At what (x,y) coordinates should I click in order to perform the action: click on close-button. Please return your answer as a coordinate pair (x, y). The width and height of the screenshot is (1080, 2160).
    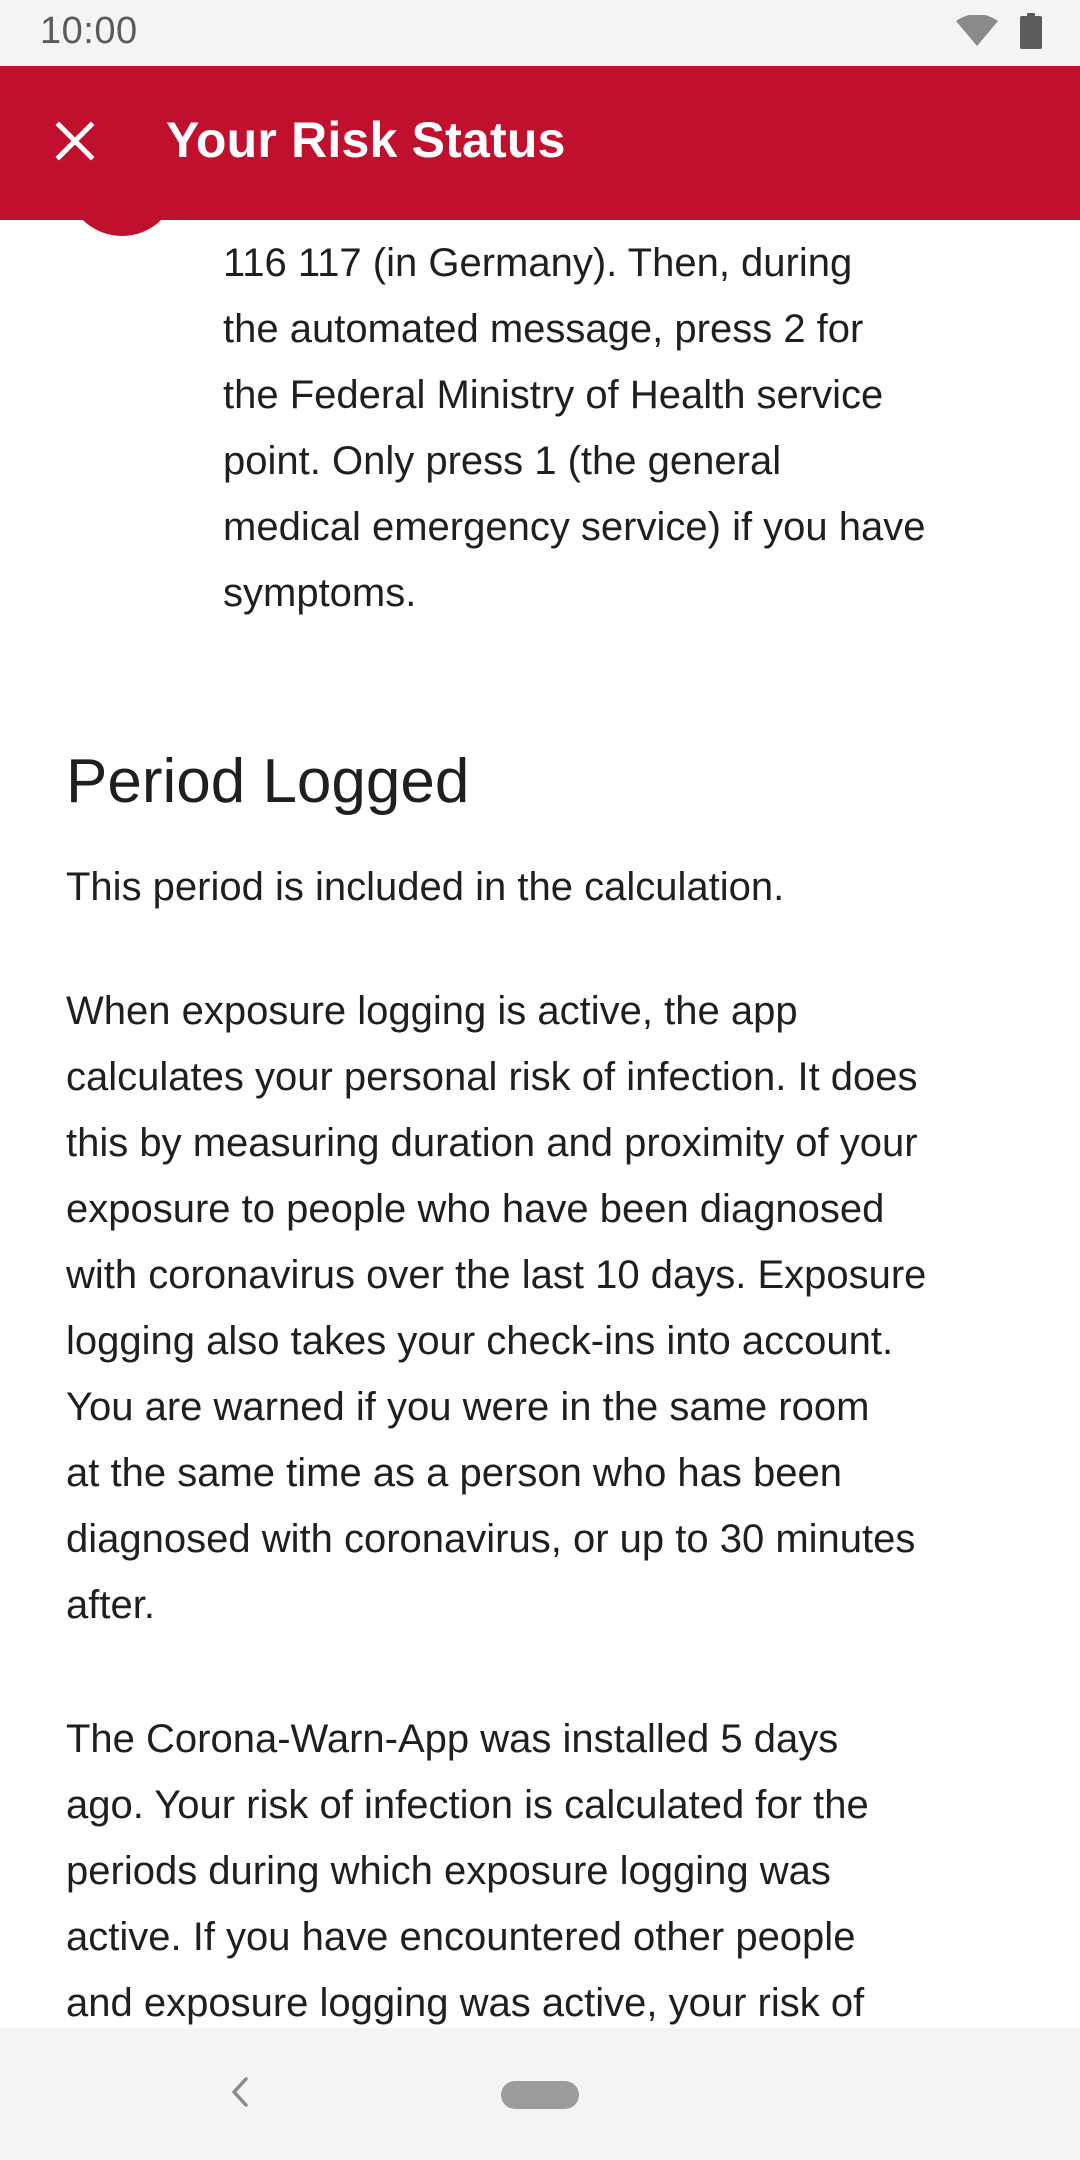
    Looking at the image, I should click on (75, 143).